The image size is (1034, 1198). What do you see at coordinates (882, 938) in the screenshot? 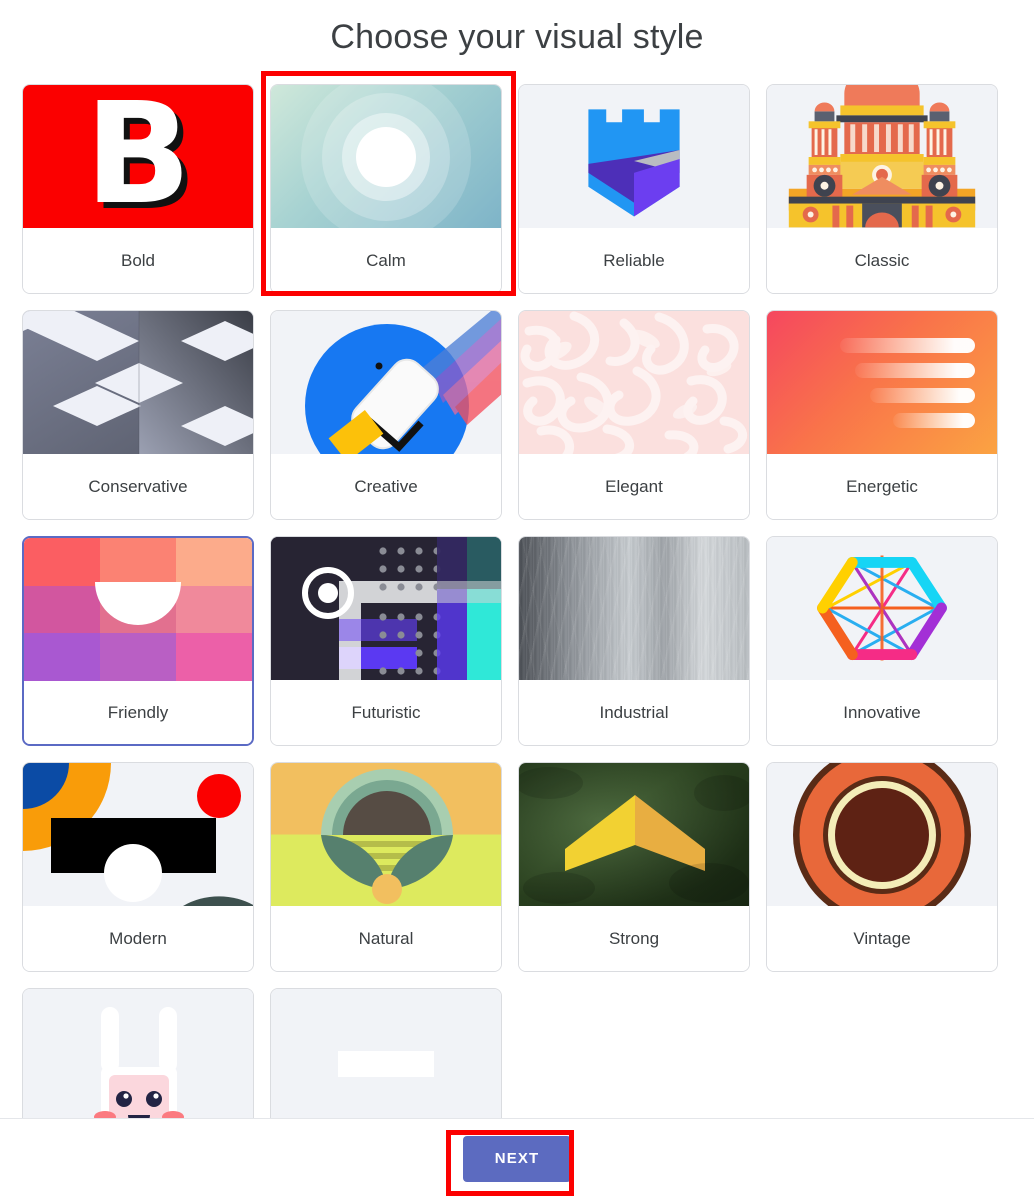
I see `style-card-label: Vintage` at bounding box center [882, 938].